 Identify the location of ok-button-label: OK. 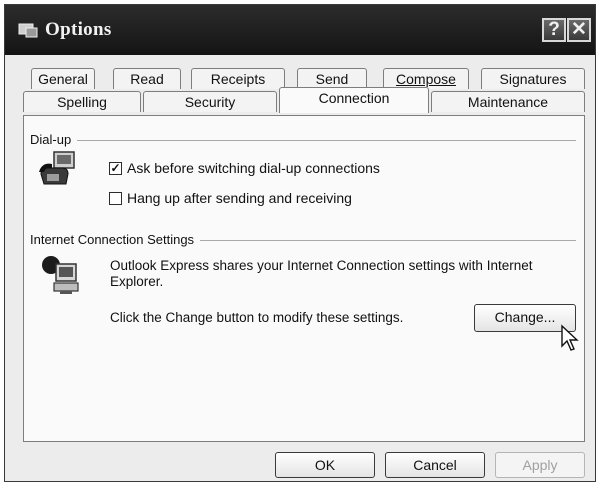
(325, 465).